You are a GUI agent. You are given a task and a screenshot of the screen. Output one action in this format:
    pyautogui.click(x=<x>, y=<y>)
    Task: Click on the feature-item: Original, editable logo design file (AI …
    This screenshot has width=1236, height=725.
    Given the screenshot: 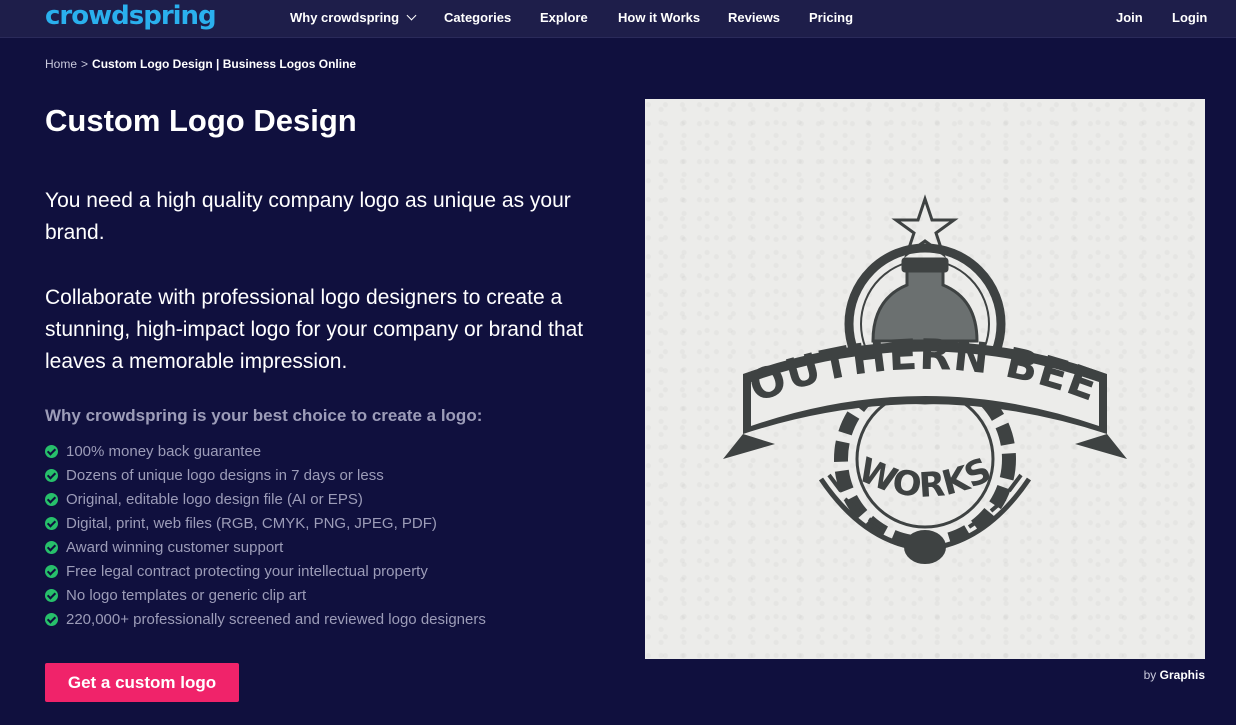 What is the action you would take?
    pyautogui.click(x=265, y=499)
    